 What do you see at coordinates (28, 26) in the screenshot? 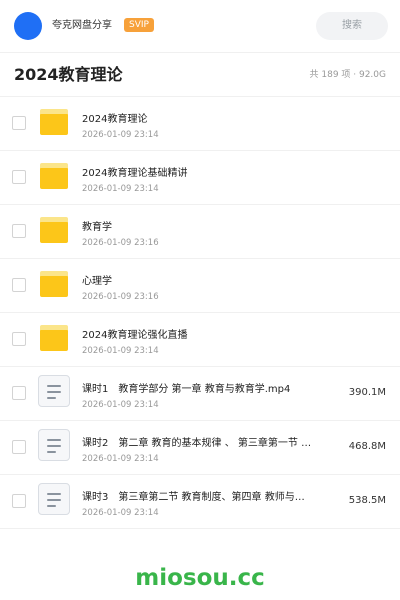
I see `avatar` at bounding box center [28, 26].